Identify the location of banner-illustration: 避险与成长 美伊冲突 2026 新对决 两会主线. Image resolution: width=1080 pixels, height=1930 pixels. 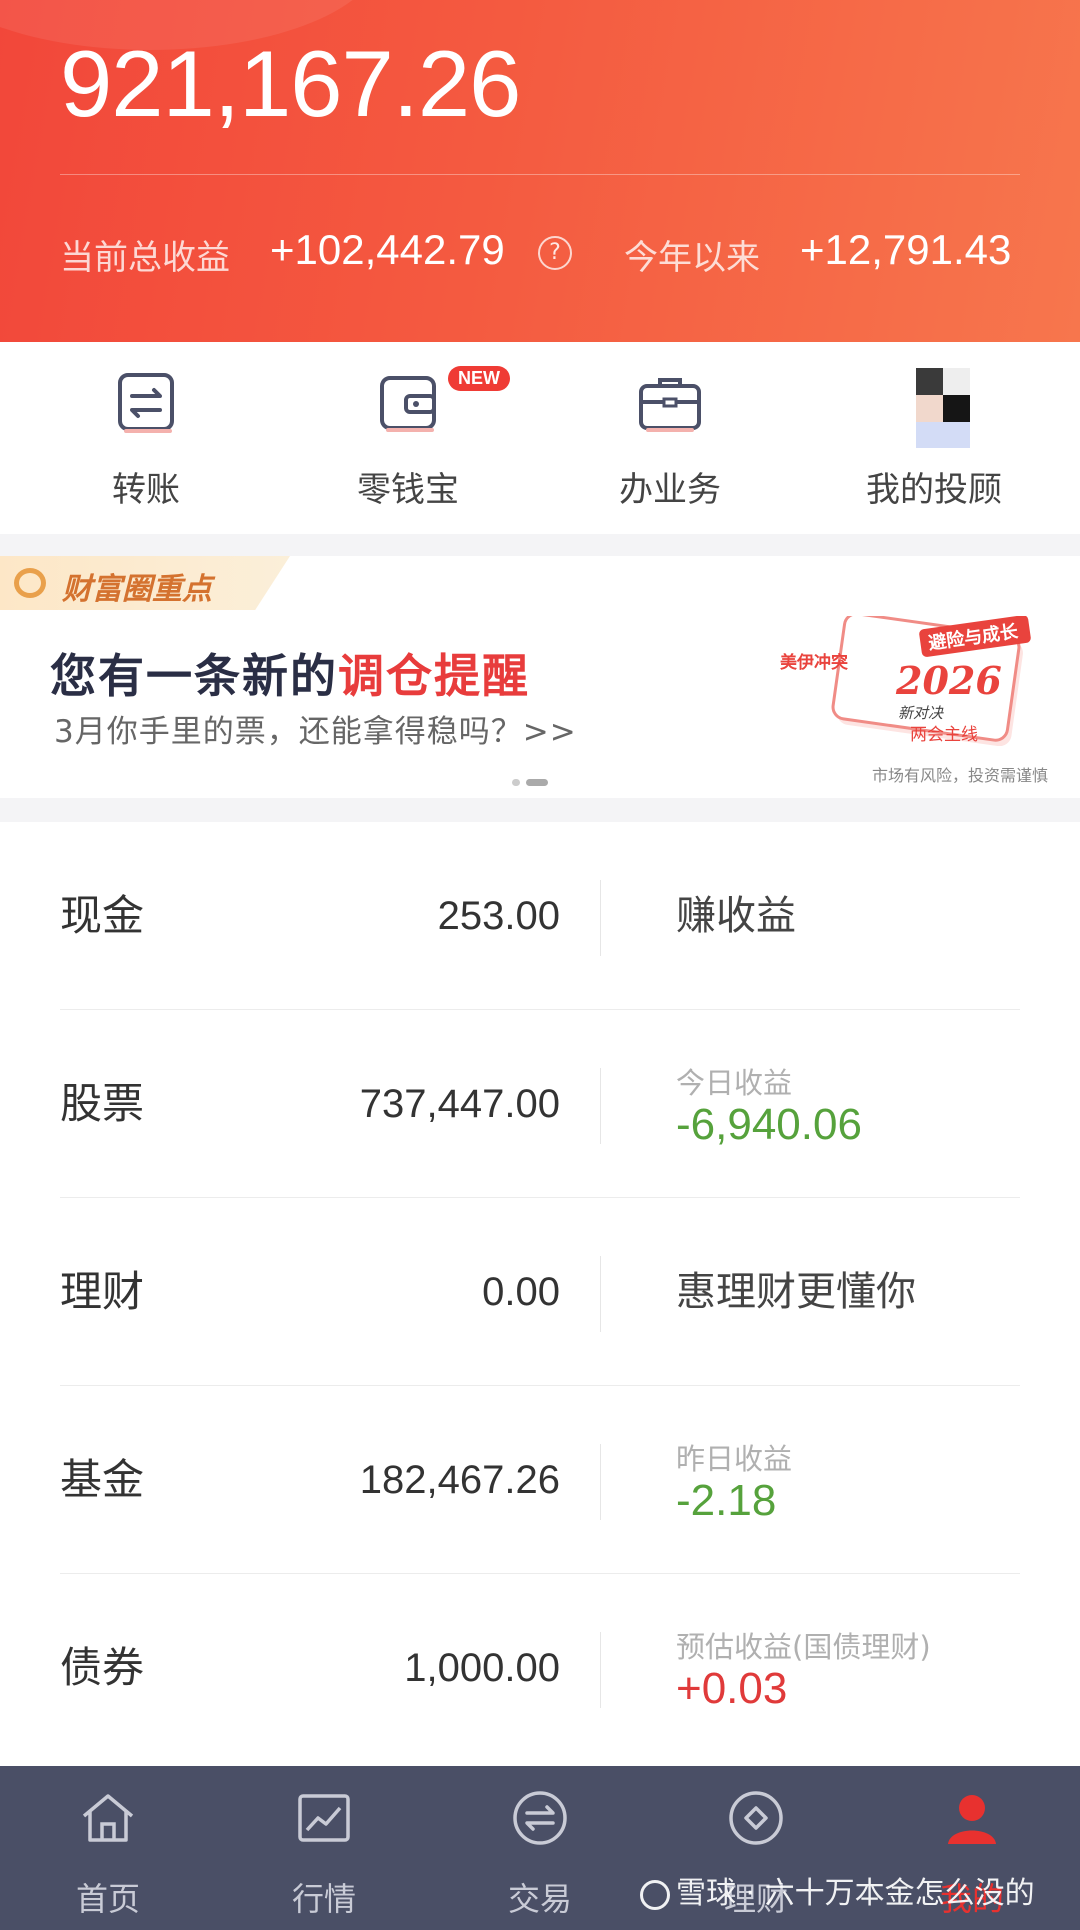
(905, 681).